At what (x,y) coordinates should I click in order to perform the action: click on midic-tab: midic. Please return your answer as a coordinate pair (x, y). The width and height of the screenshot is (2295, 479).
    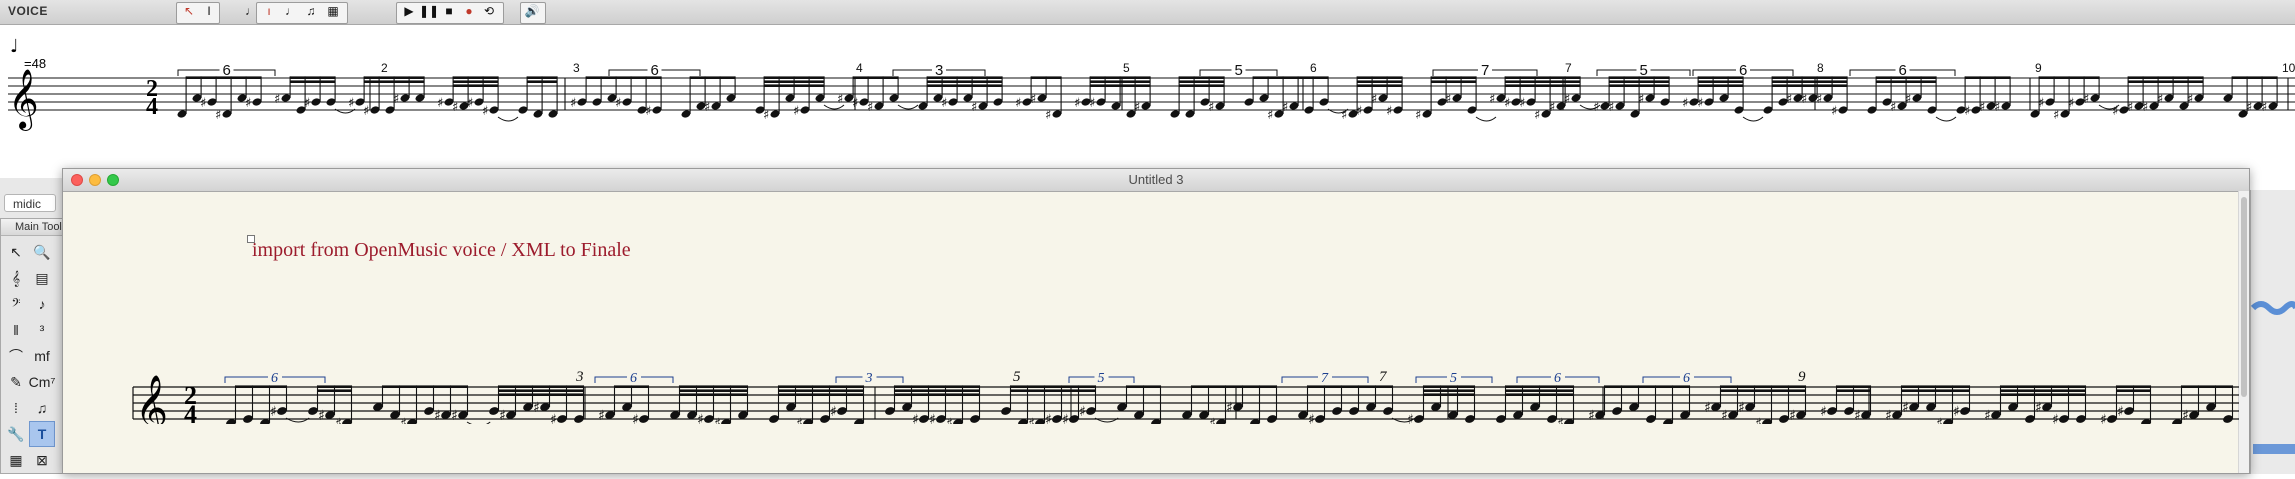
    Looking at the image, I should click on (30, 203).